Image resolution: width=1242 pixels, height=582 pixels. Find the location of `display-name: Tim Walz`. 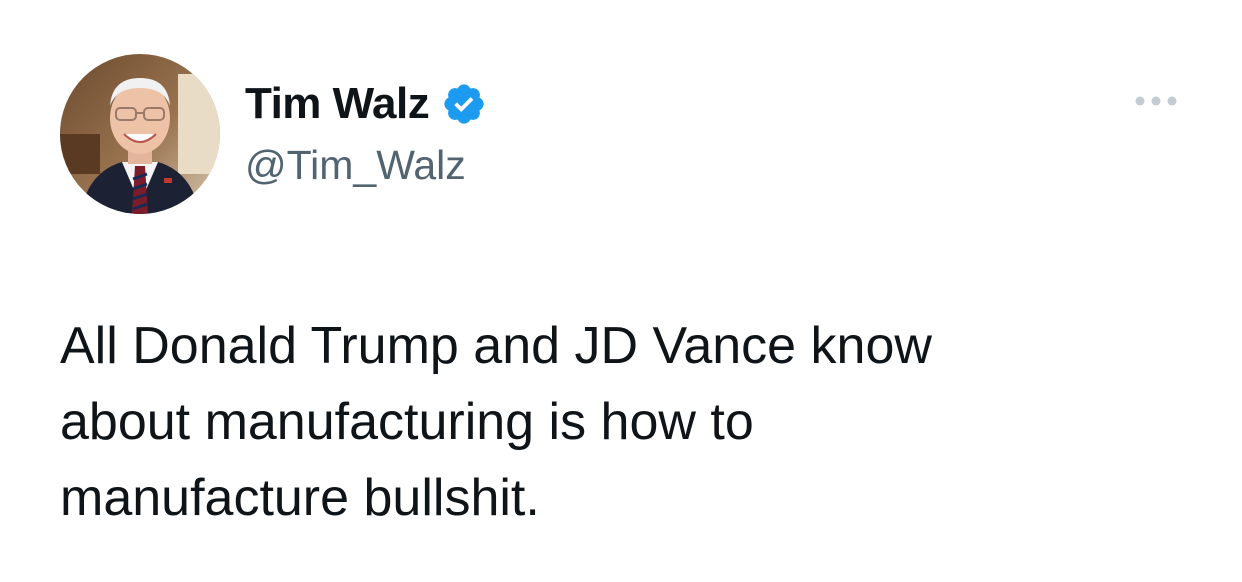

display-name: Tim Walz is located at coordinates (337, 104).